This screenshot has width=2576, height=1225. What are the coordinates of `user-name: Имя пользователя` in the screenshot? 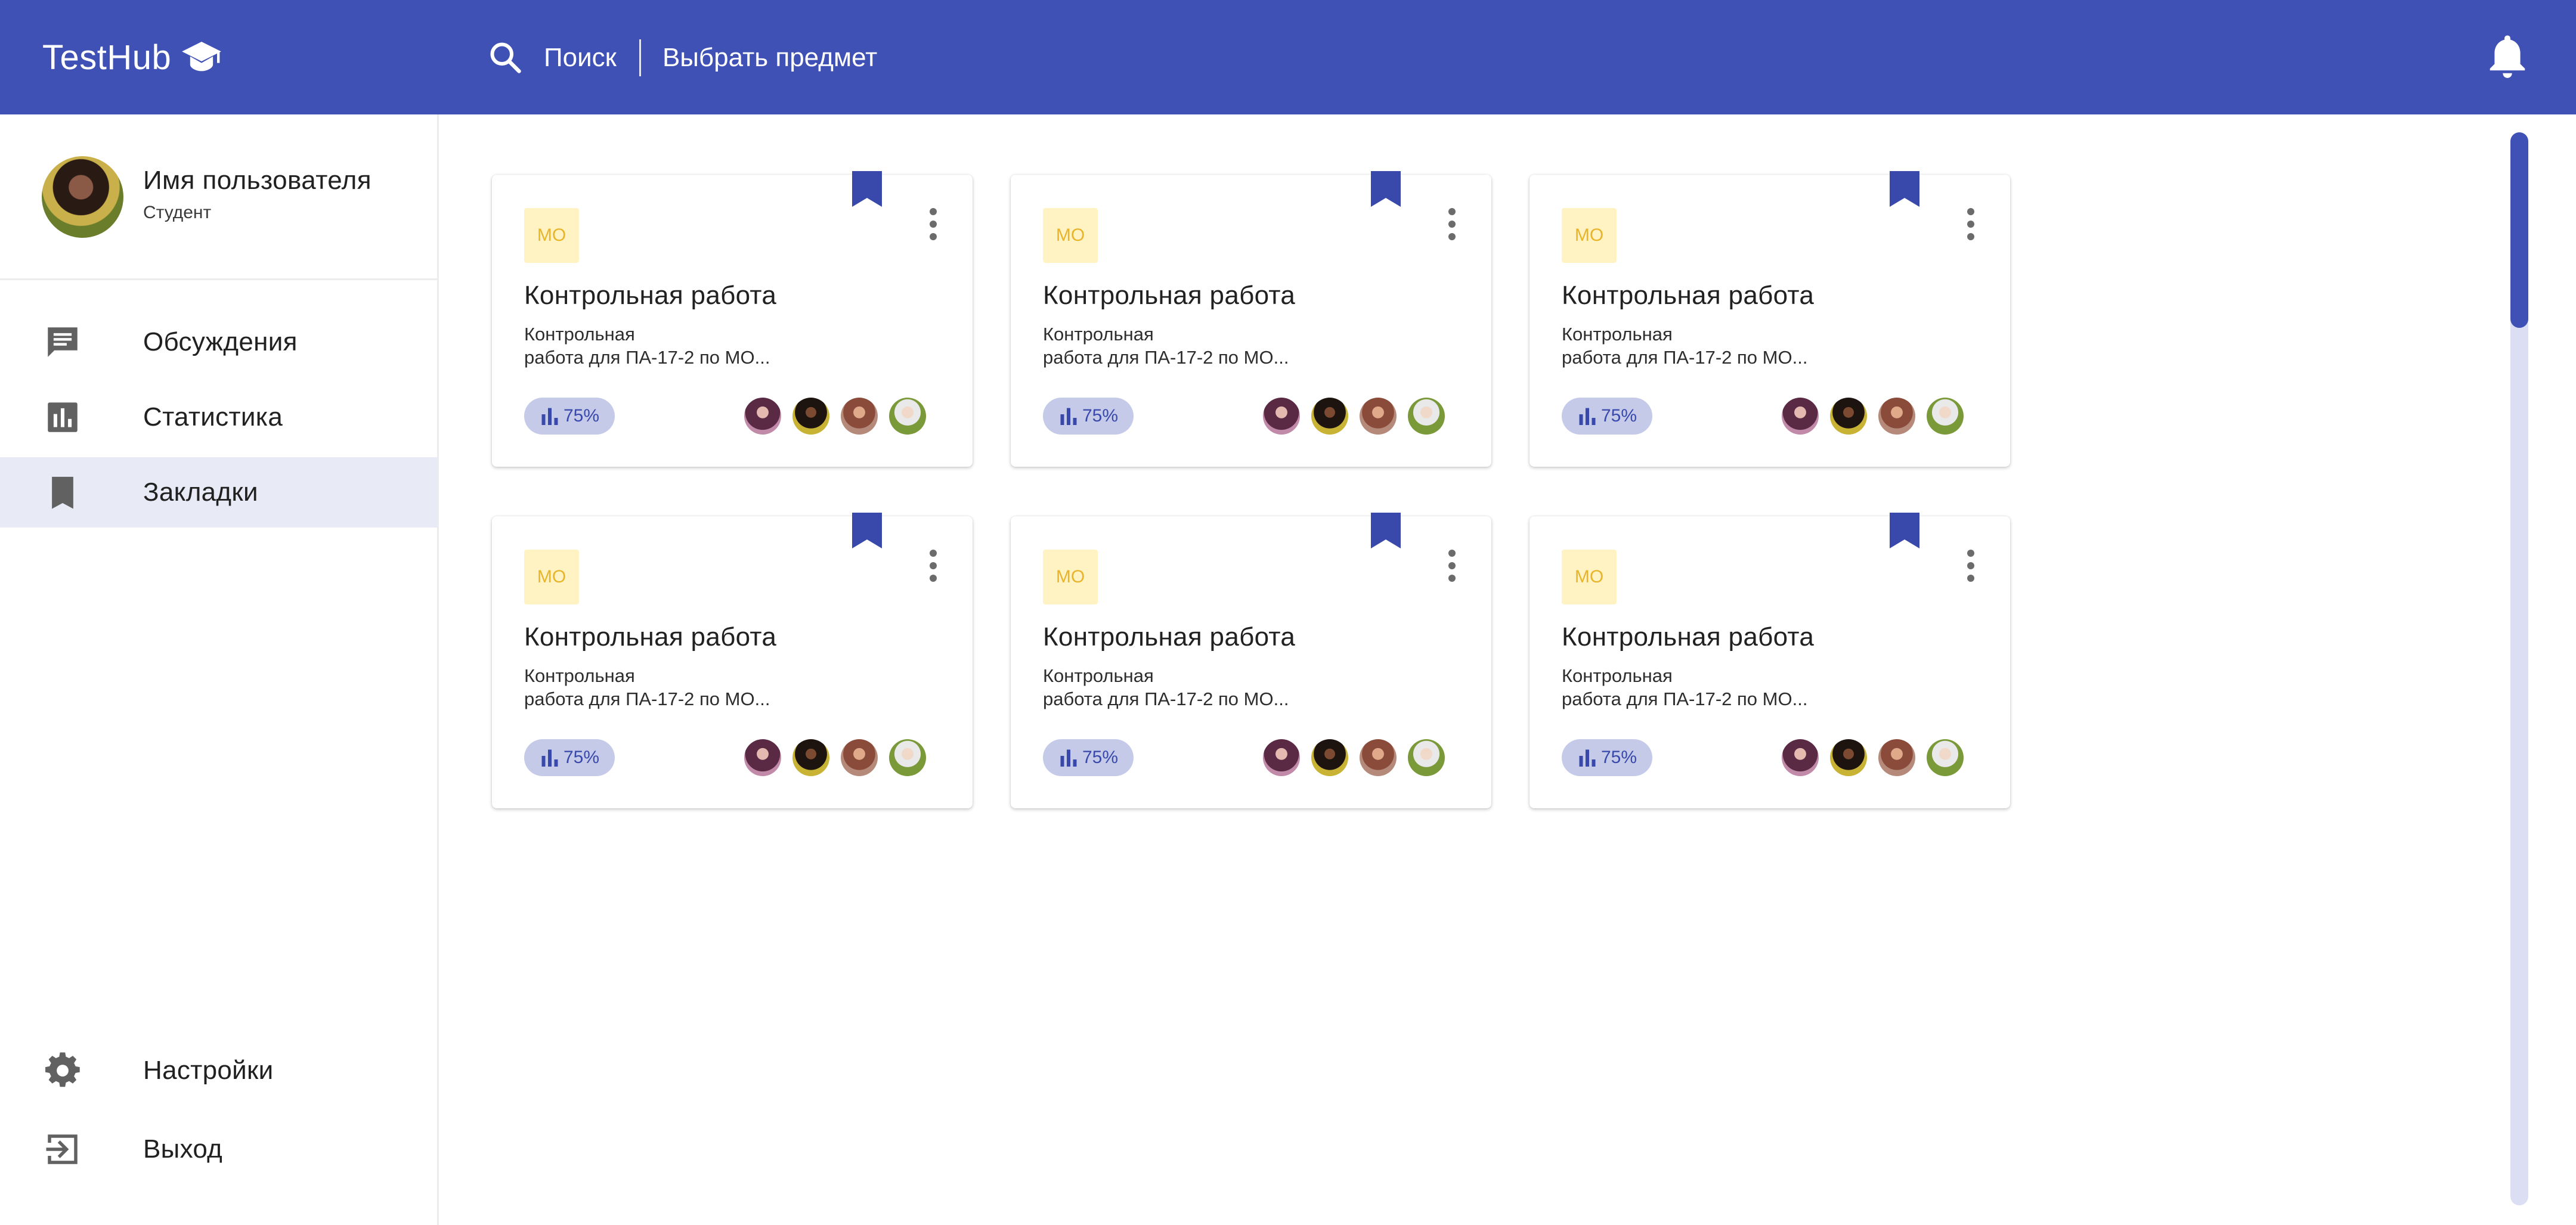 It's located at (257, 181).